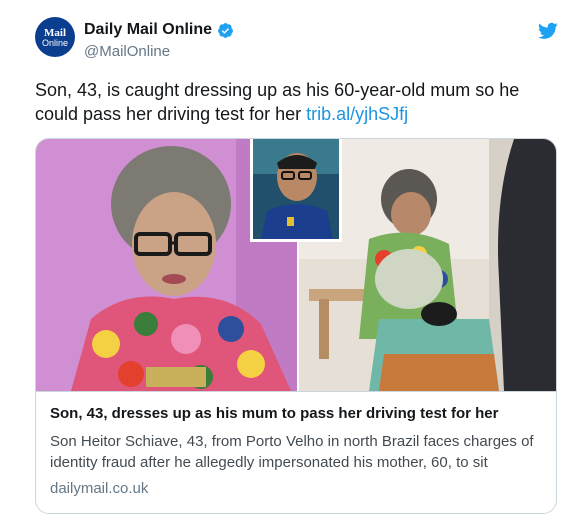  Describe the element at coordinates (127, 51) in the screenshot. I see `account-handle: @MailOnline` at that location.